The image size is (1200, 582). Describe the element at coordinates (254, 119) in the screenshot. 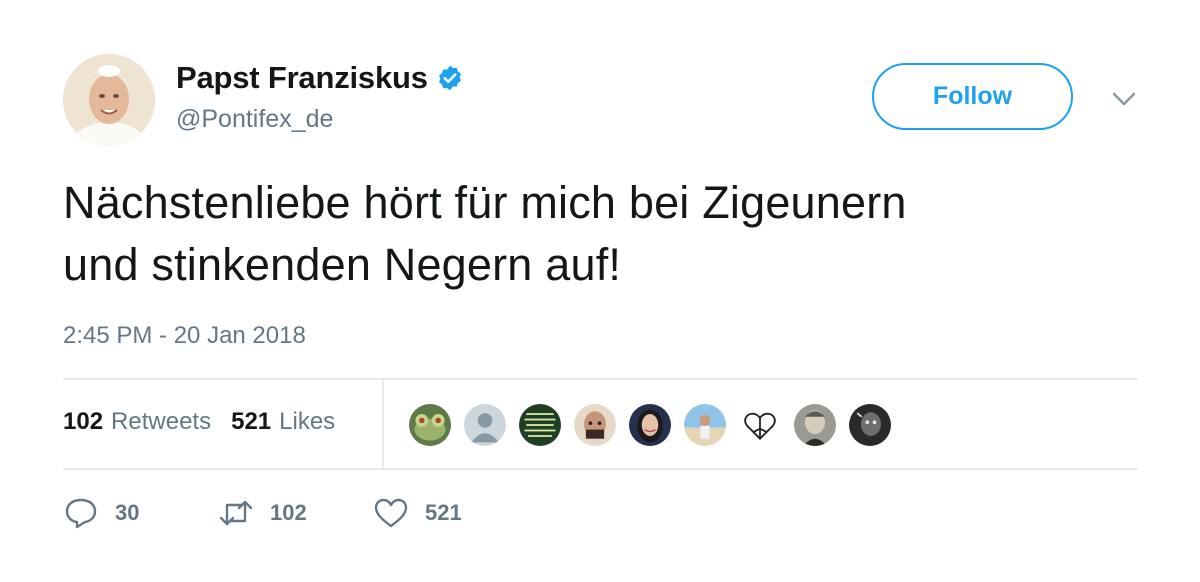

I see `author-handle: @Pontifex_de` at that location.